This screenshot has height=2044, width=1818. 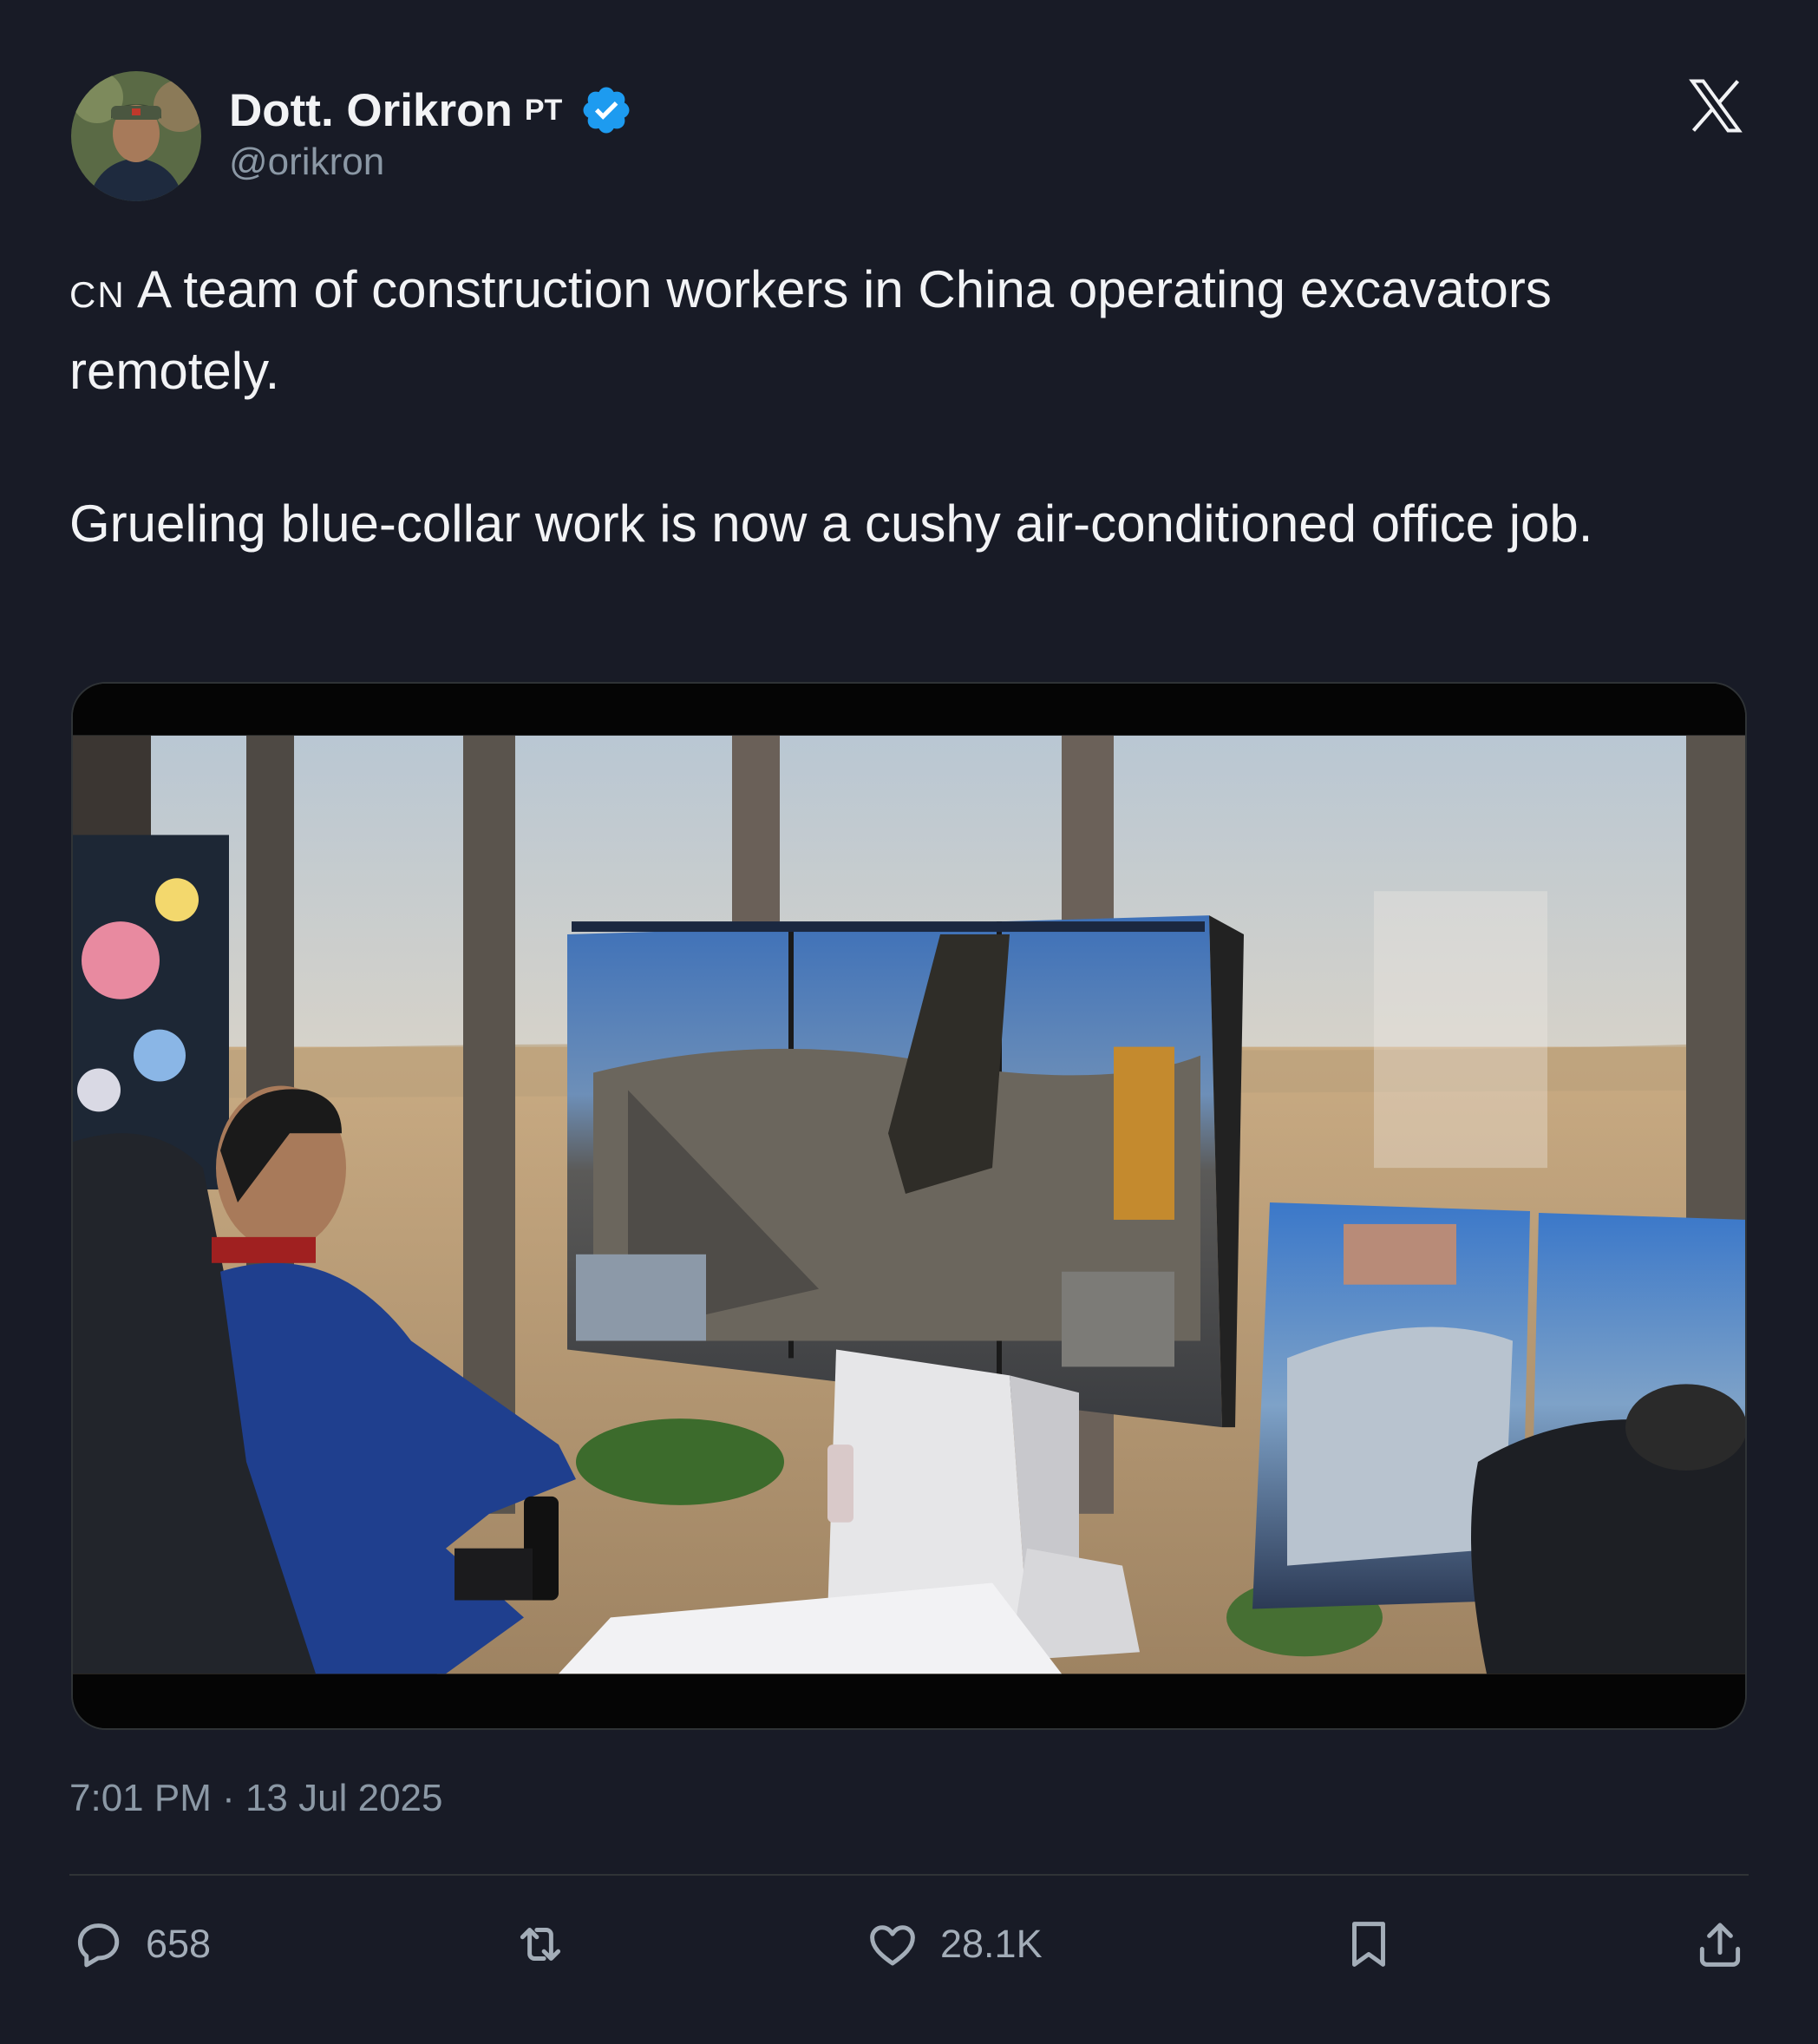 I want to click on tweet-timestamp: 7:01 PM · 13 Jul 2025, so click(x=256, y=1798).